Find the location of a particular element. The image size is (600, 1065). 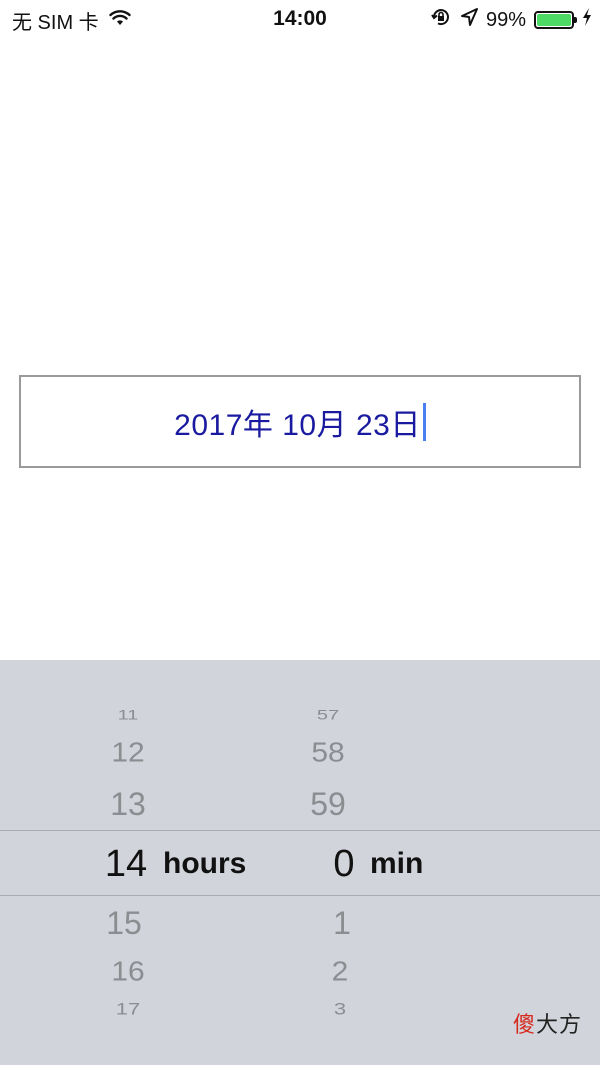

battery-icon is located at coordinates (555, 20).